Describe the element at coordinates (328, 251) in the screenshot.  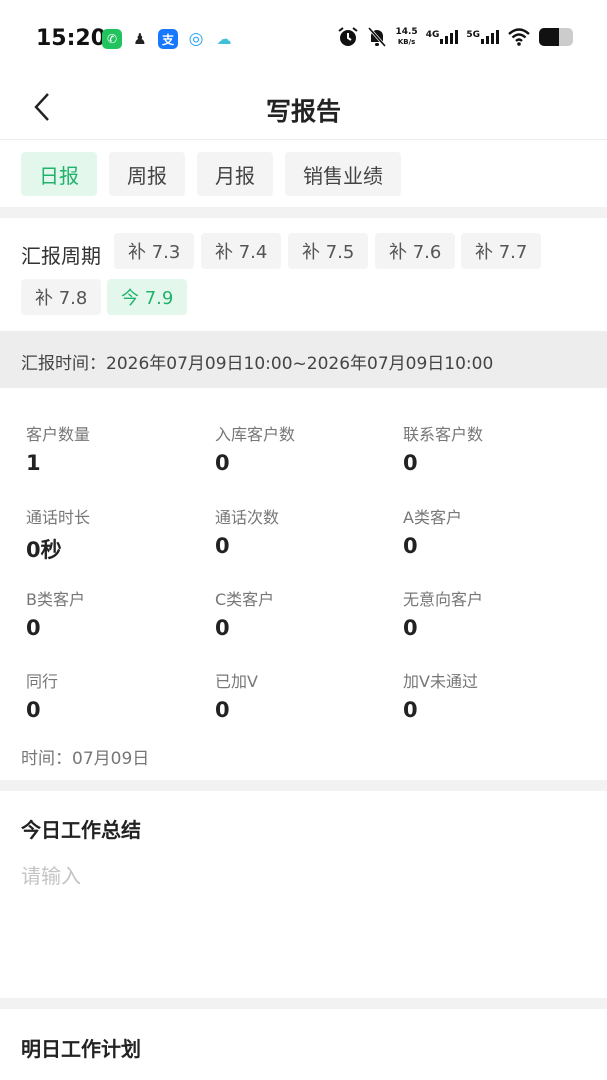
I see `period-chip-7-5: 补 7.5` at that location.